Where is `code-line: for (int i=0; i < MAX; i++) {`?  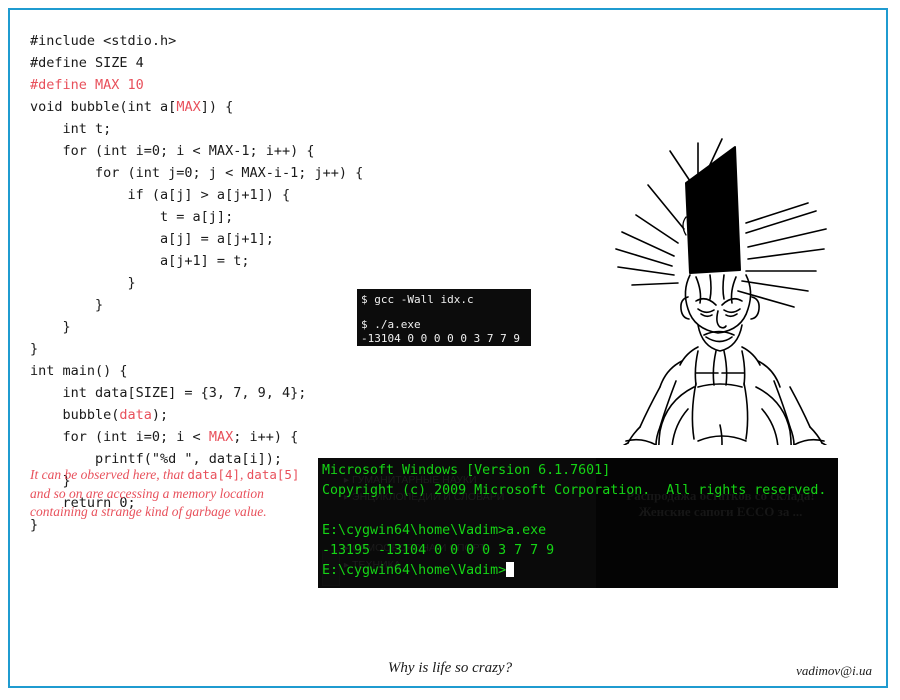
code-line: for (int i=0; i < MAX; i++) { is located at coordinates (195, 437).